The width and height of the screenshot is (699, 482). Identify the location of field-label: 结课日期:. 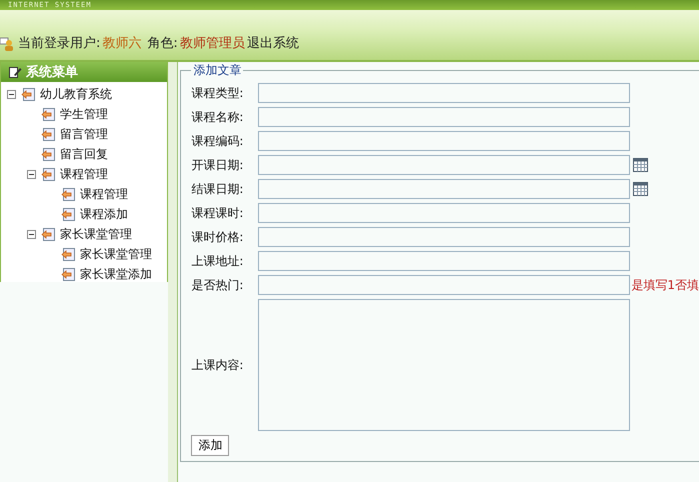
(217, 189).